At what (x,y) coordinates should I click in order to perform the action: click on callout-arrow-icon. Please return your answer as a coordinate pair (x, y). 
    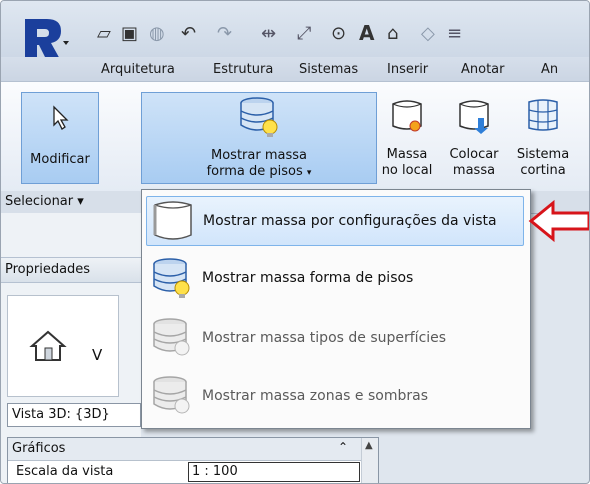
    Looking at the image, I should click on (558, 221).